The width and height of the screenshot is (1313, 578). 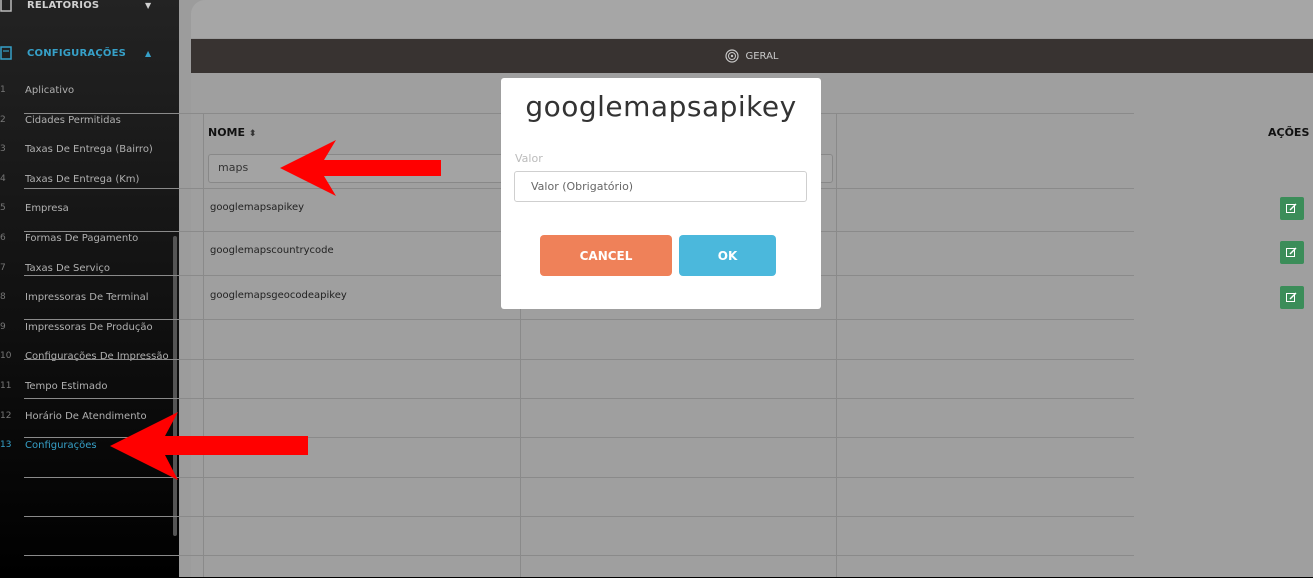 I want to click on cancel-button: CANCEL, so click(x=606, y=255).